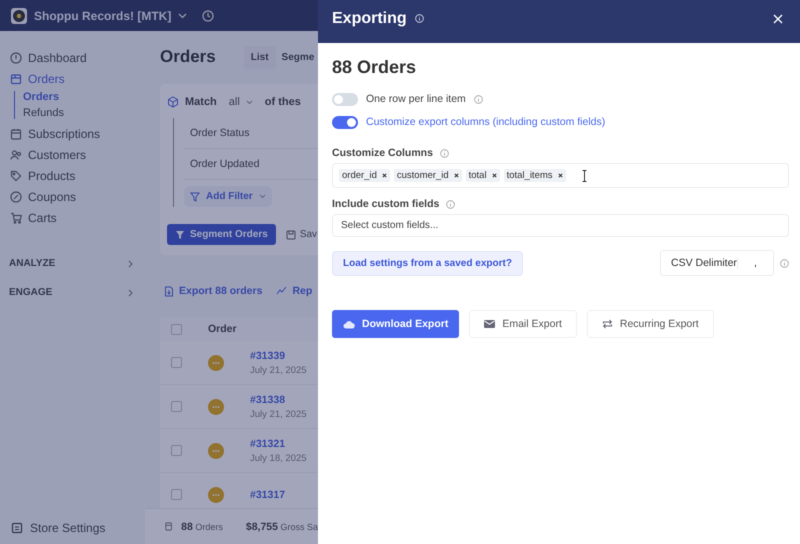 This screenshot has height=544, width=800. What do you see at coordinates (72, 57) in the screenshot?
I see `sidebar-item: Dashboard` at bounding box center [72, 57].